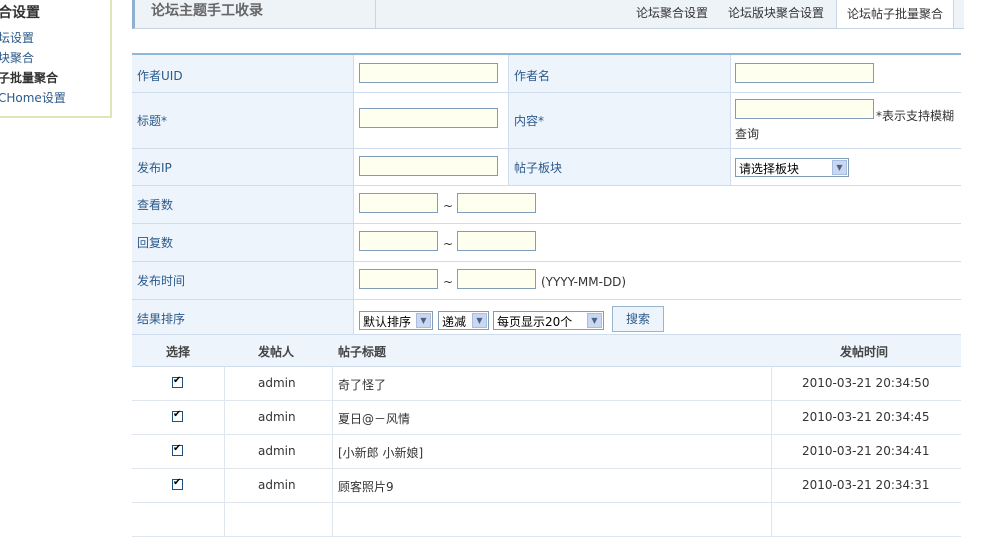  I want to click on forum-select: 请选择板块 ▼, so click(792, 167).